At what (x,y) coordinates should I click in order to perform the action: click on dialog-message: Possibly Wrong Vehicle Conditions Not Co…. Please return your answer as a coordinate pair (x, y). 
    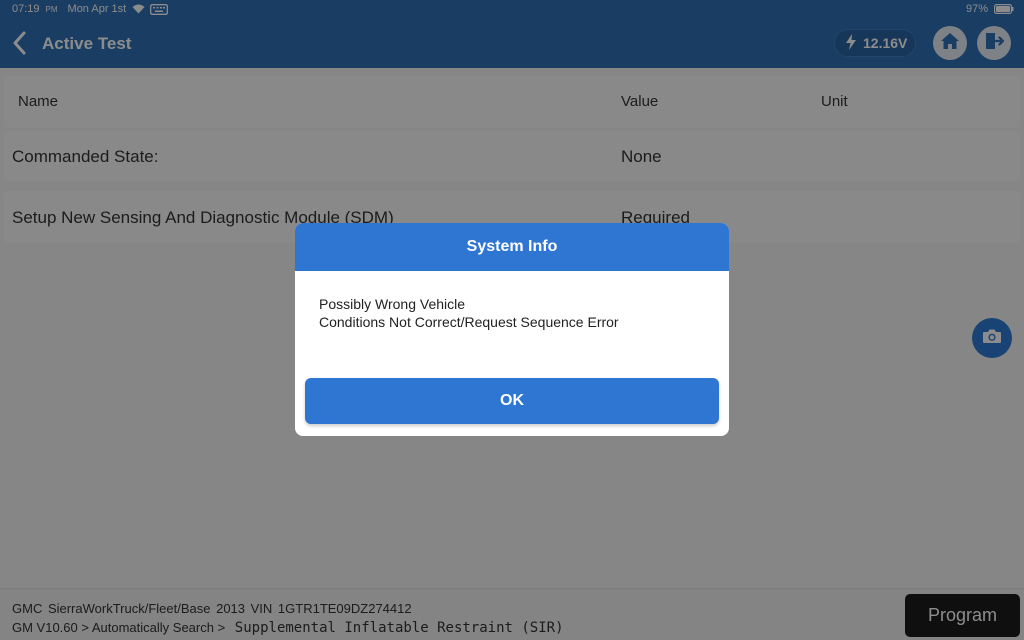
    Looking at the image, I should click on (469, 313).